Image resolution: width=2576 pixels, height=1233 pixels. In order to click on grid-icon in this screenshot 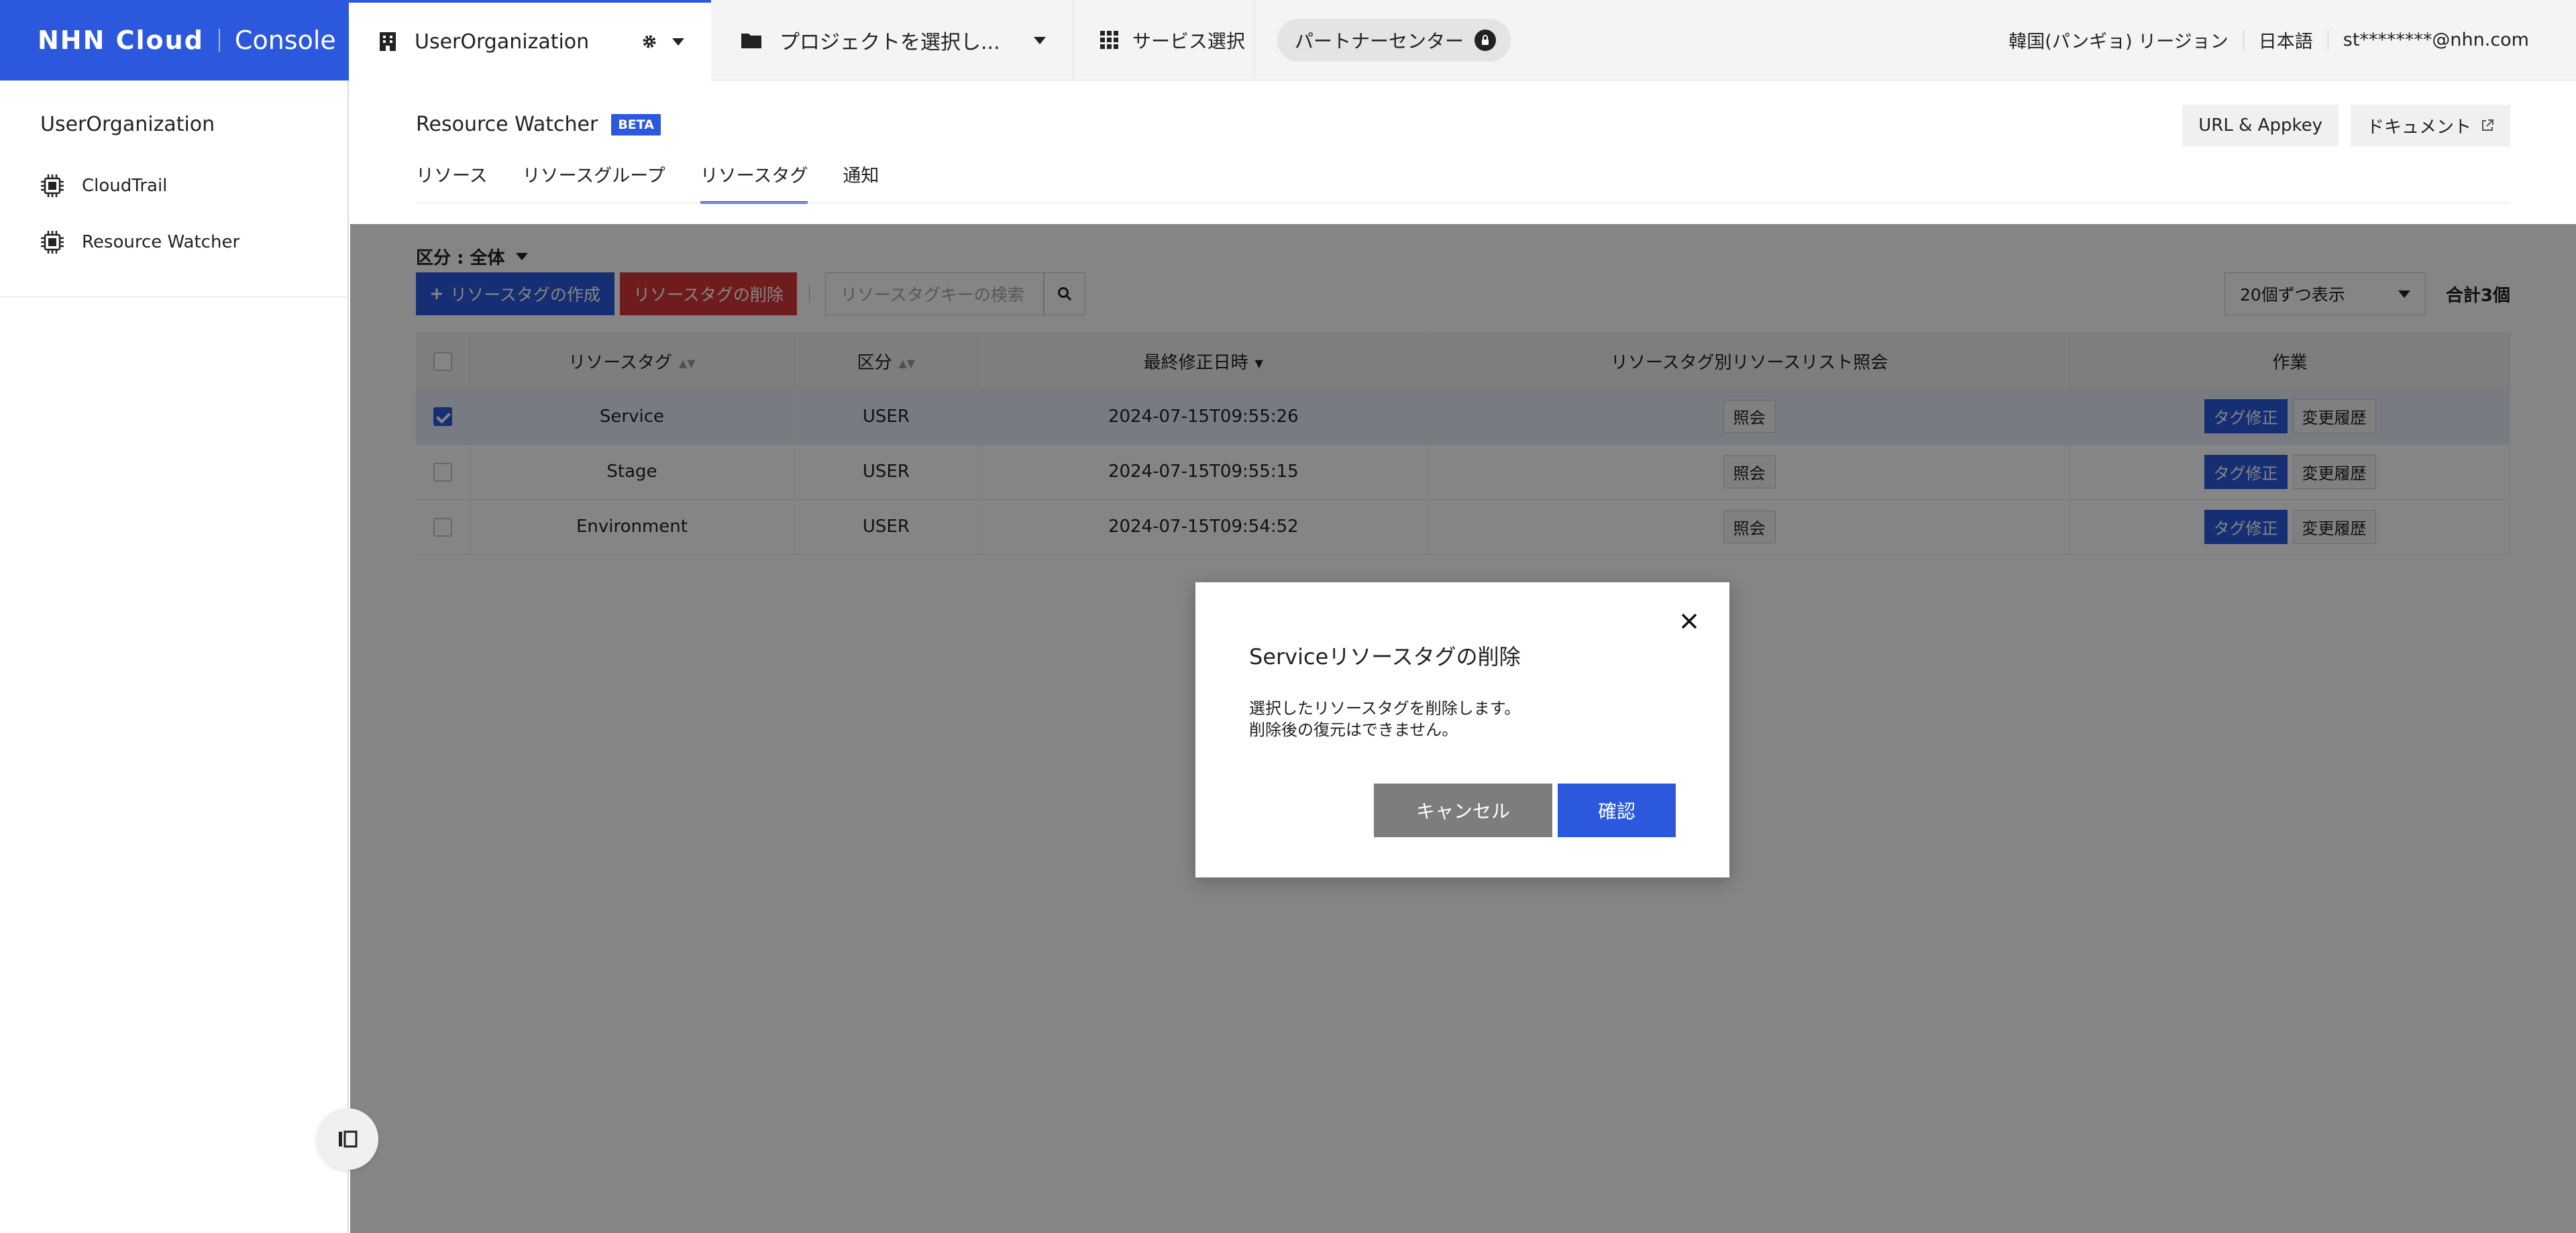, I will do `click(1109, 40)`.